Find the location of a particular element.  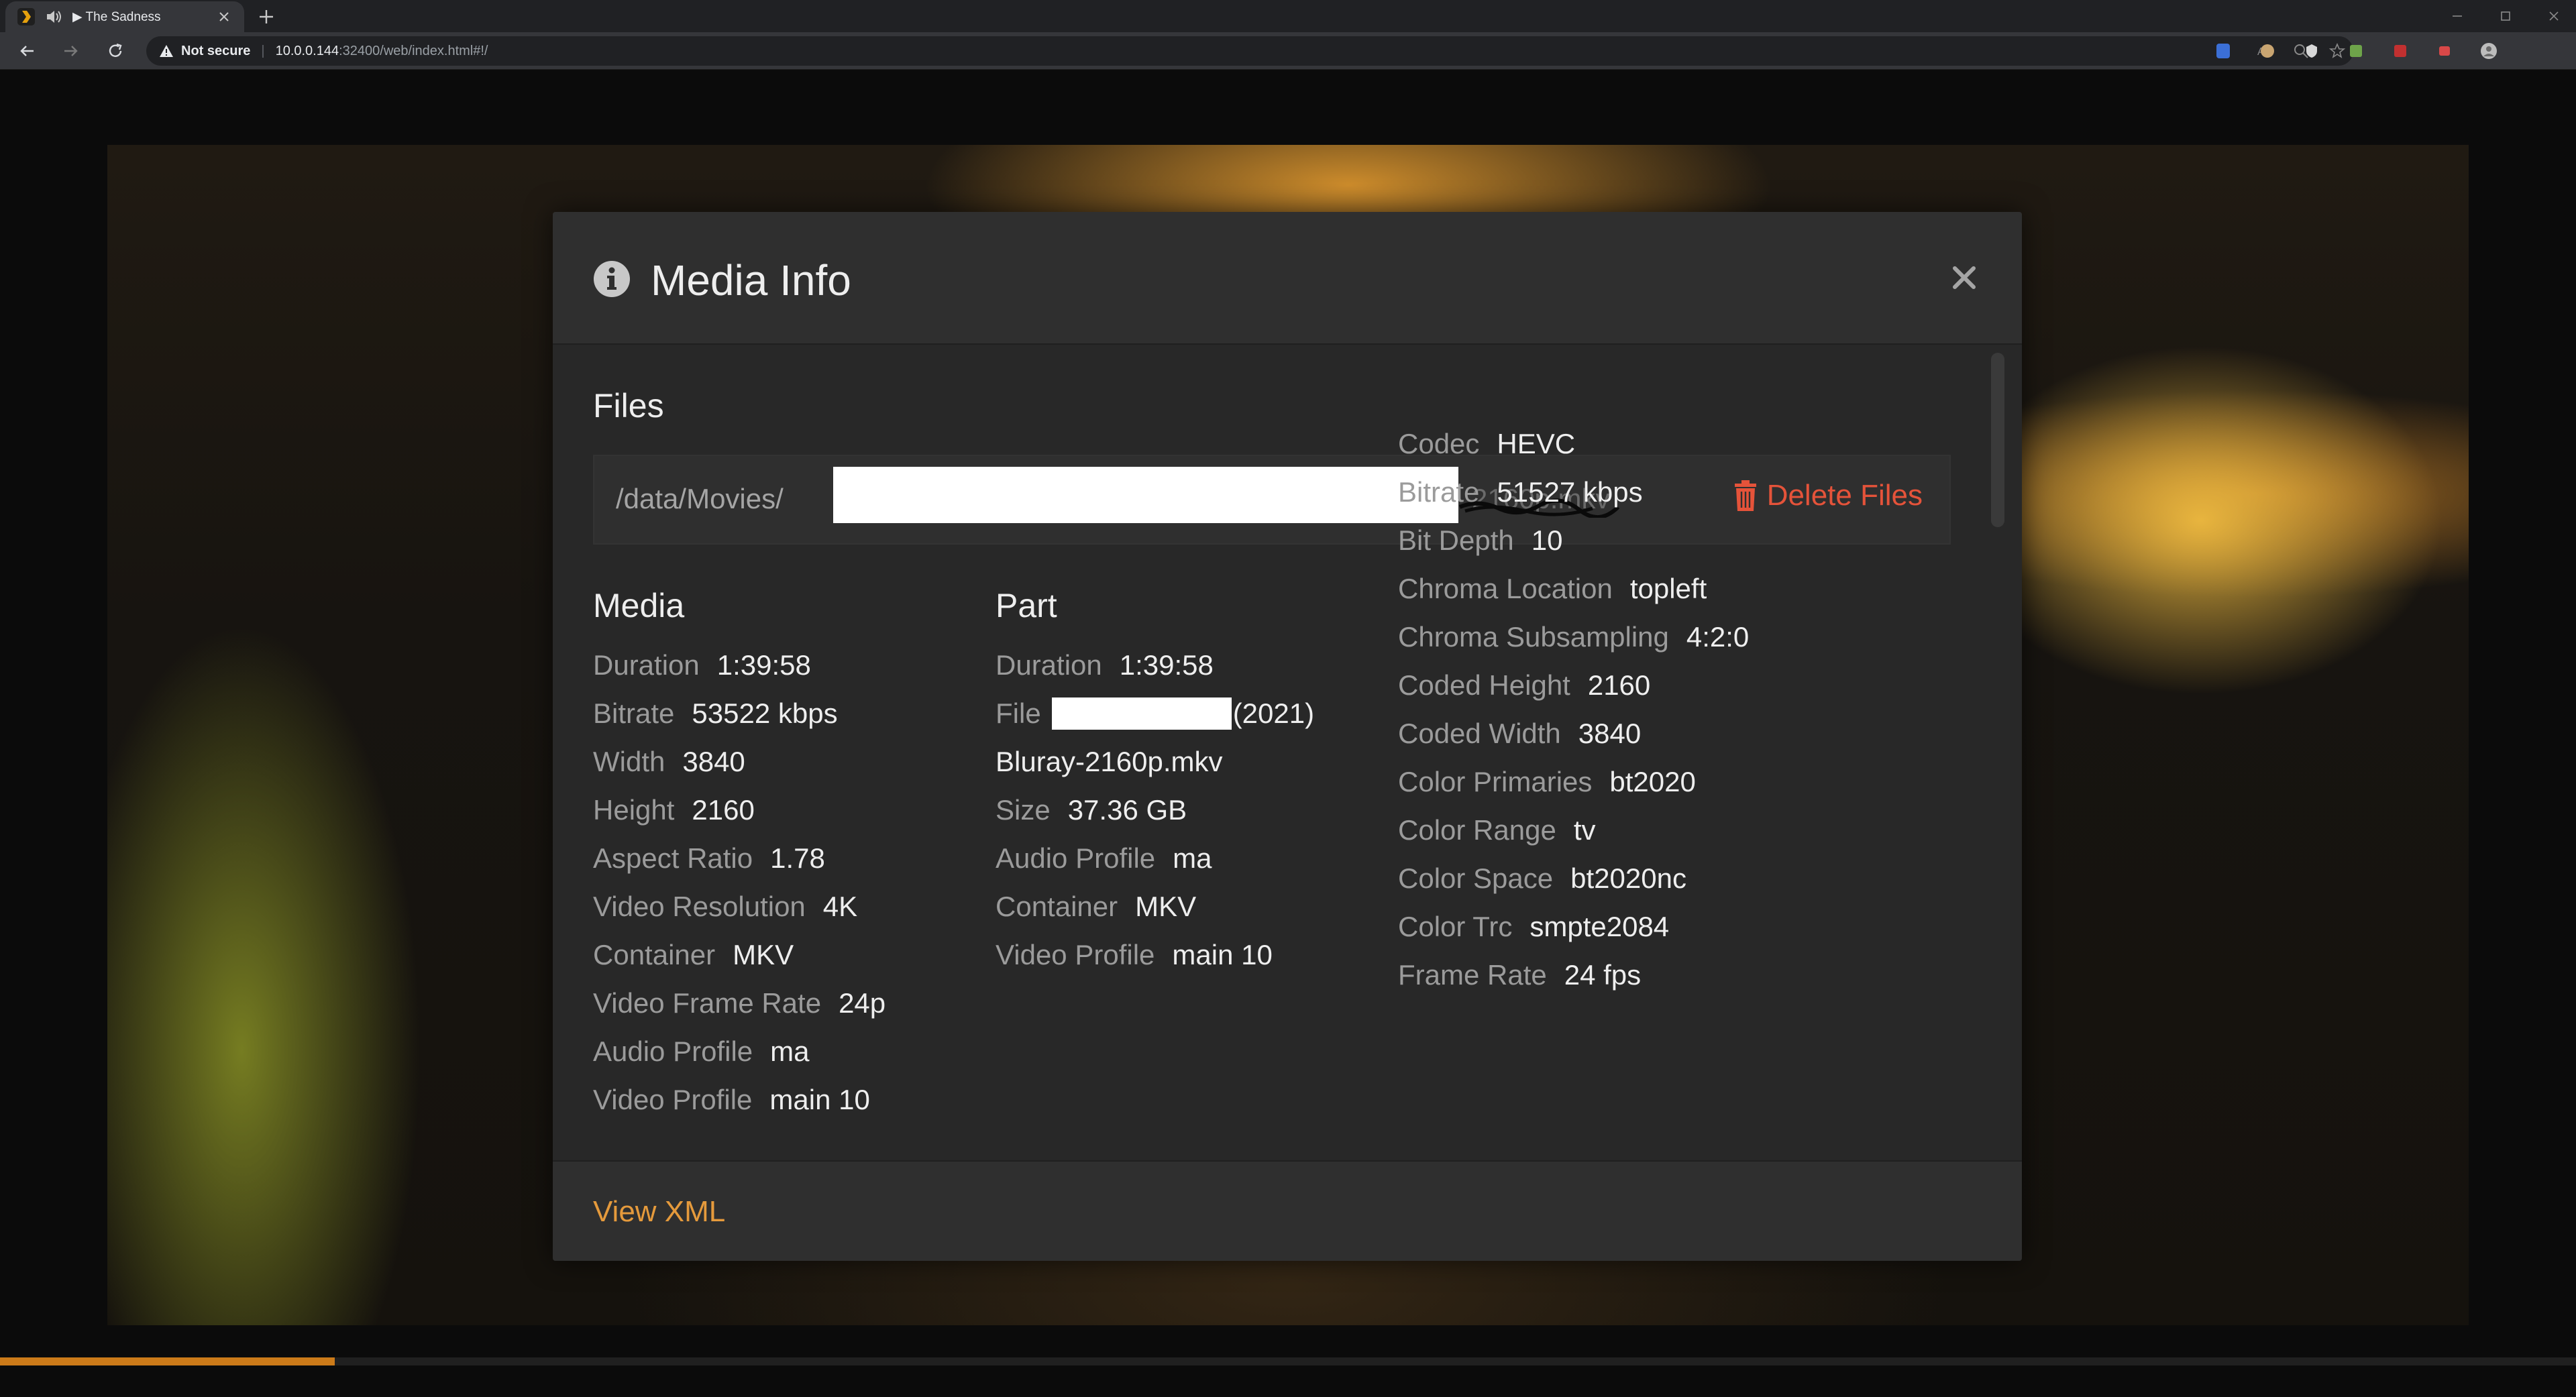

attribute-label: Color Trc is located at coordinates (1455, 926).